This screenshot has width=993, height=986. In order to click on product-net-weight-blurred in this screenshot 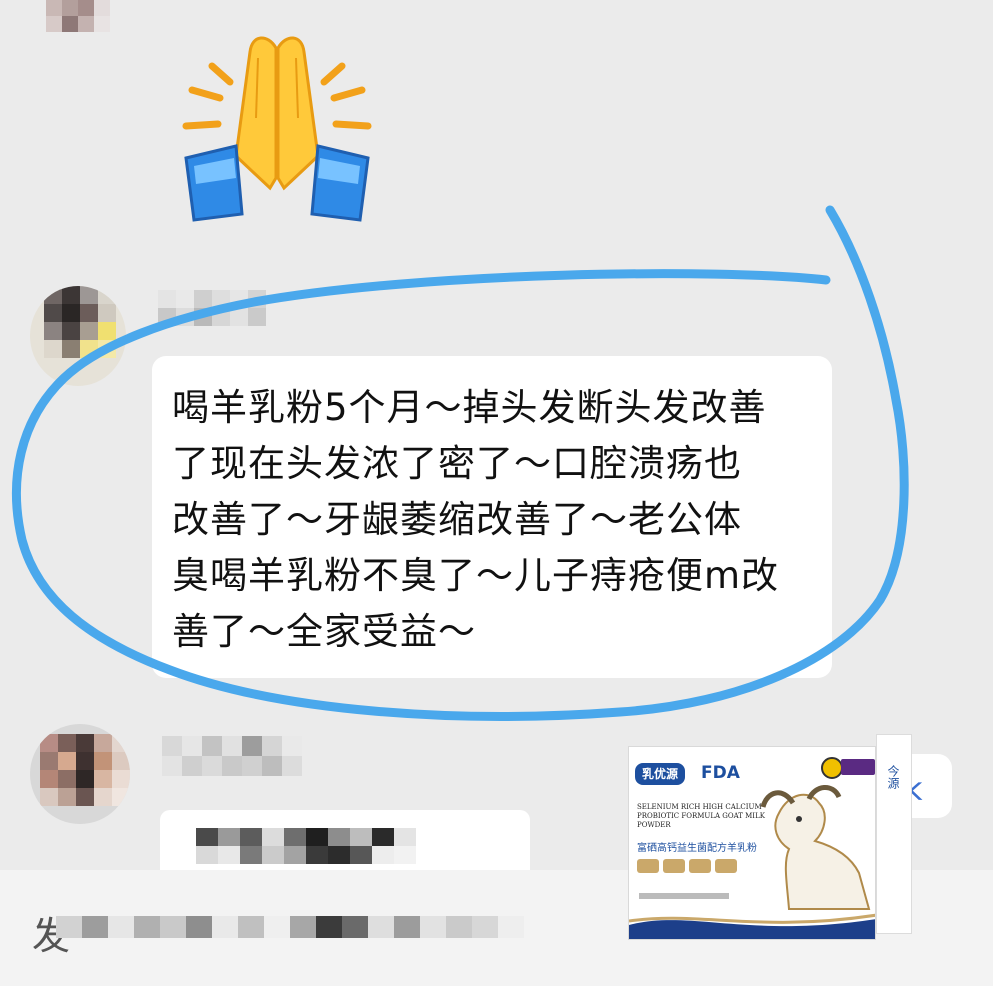, I will do `click(684, 896)`.